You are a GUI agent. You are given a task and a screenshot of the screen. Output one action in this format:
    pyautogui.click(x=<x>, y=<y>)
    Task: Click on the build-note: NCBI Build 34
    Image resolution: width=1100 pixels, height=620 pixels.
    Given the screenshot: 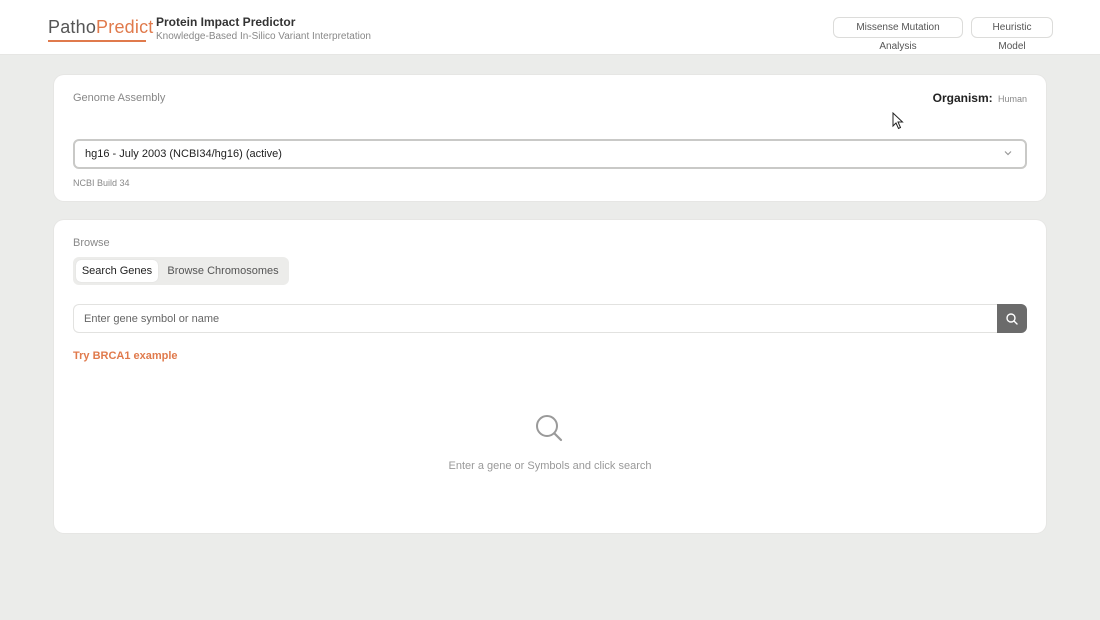 What is the action you would take?
    pyautogui.click(x=101, y=183)
    